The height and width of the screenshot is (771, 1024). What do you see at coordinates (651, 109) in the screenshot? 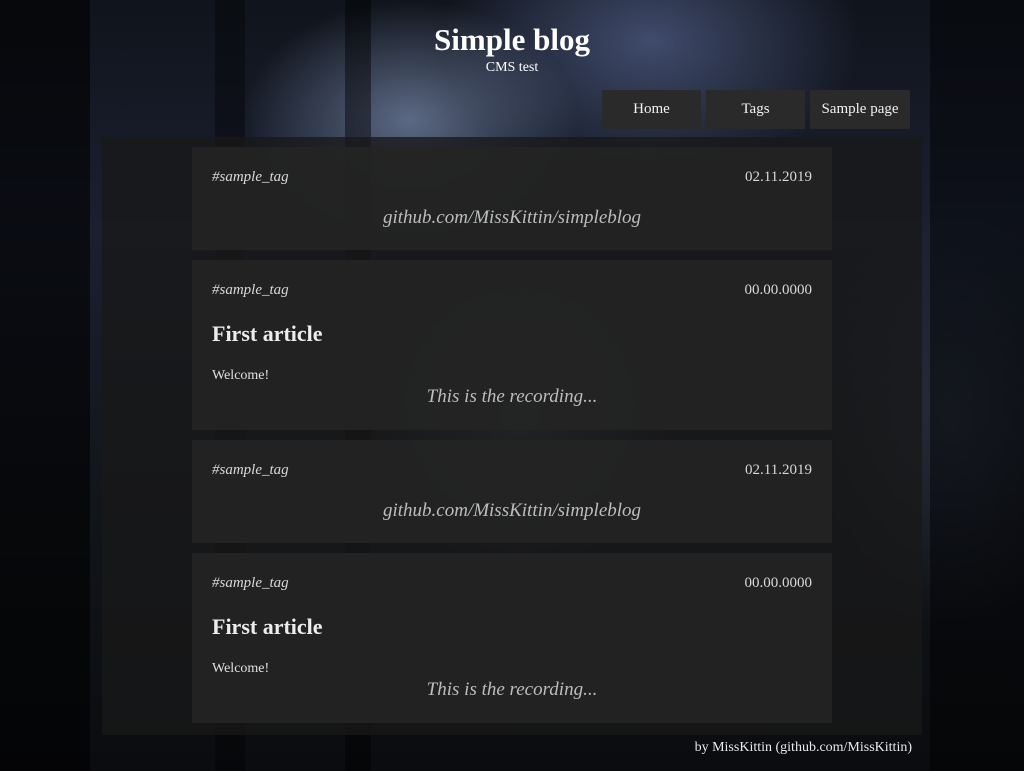
I see `nav-home-button: Home` at bounding box center [651, 109].